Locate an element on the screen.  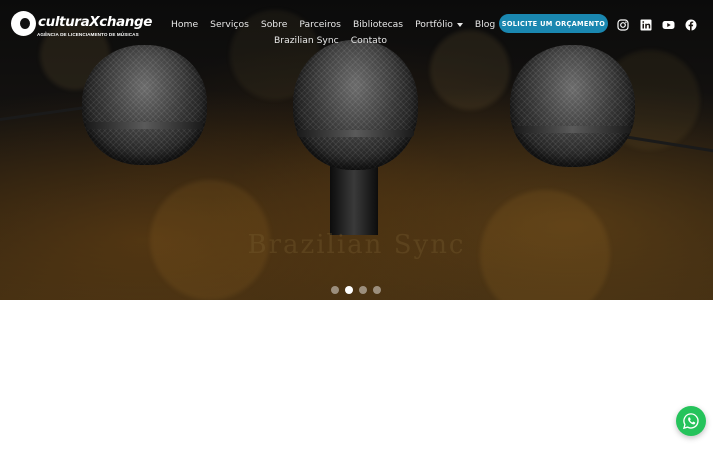
facebook-icon is located at coordinates (691, 23).